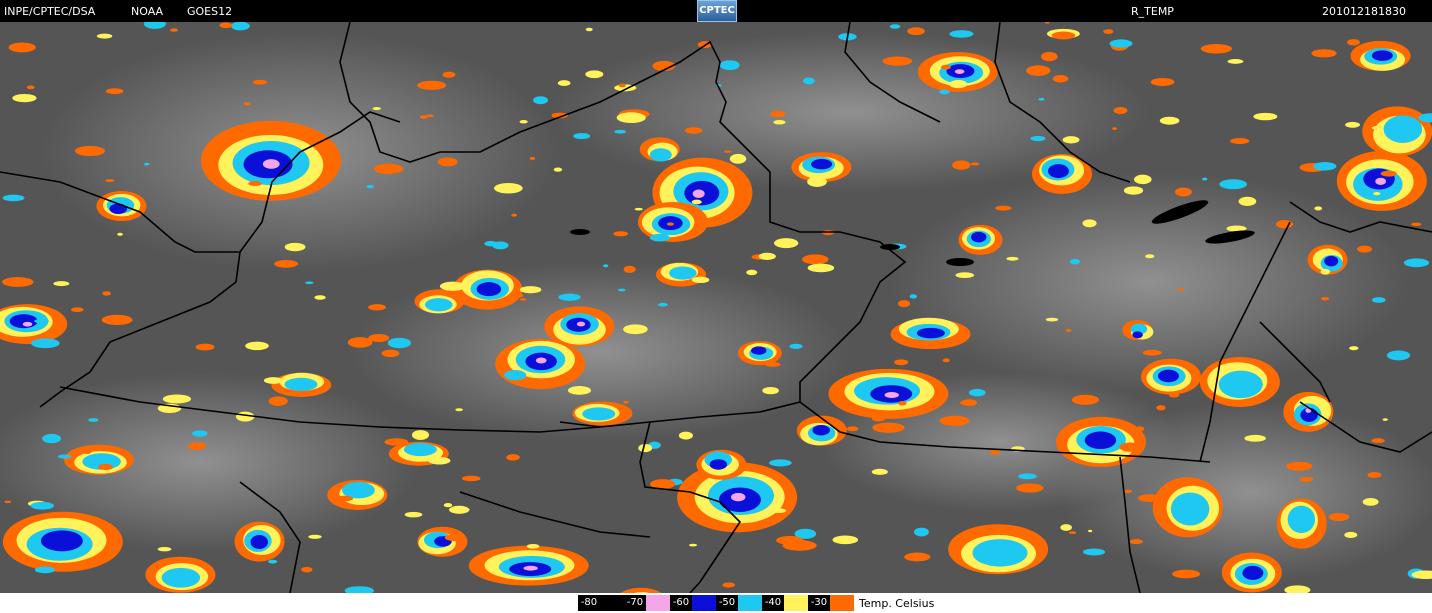 This screenshot has width=1432, height=613. What do you see at coordinates (50, 11) in the screenshot?
I see `source-label: INPE/CPTEC/DSA` at bounding box center [50, 11].